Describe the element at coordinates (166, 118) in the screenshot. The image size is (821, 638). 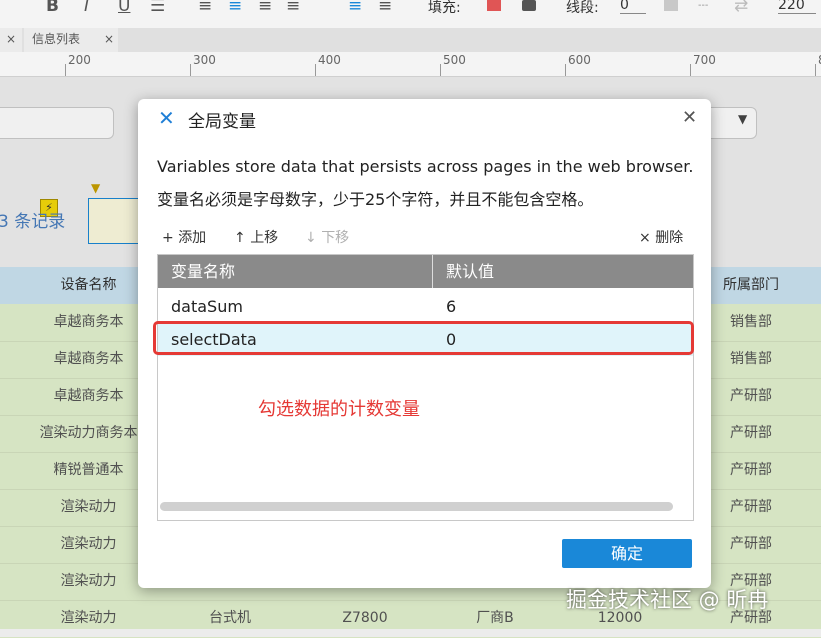
I see `app-logo-icon: ✕` at that location.